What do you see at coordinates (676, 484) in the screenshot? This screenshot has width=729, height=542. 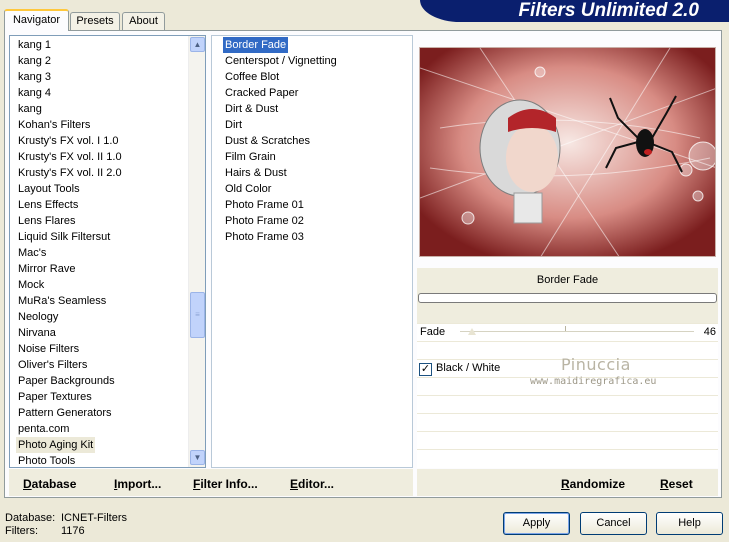 I see `reset-button: Reset` at bounding box center [676, 484].